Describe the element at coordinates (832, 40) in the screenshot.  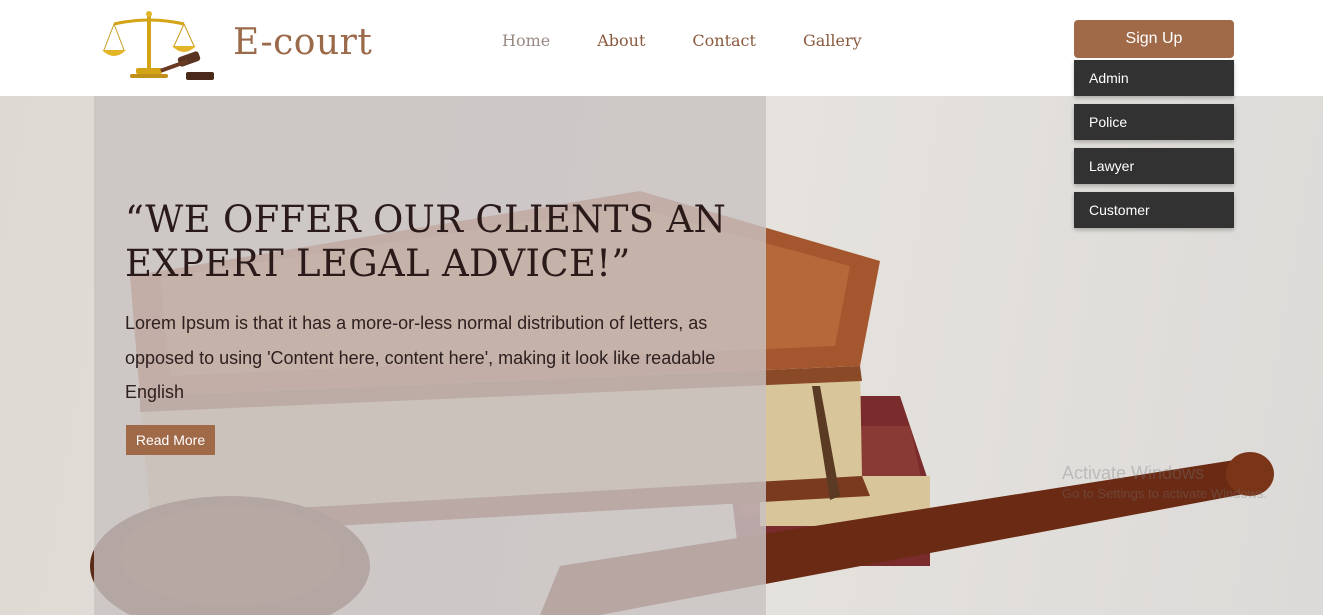
I see `nav-gallery: Gallery` at that location.